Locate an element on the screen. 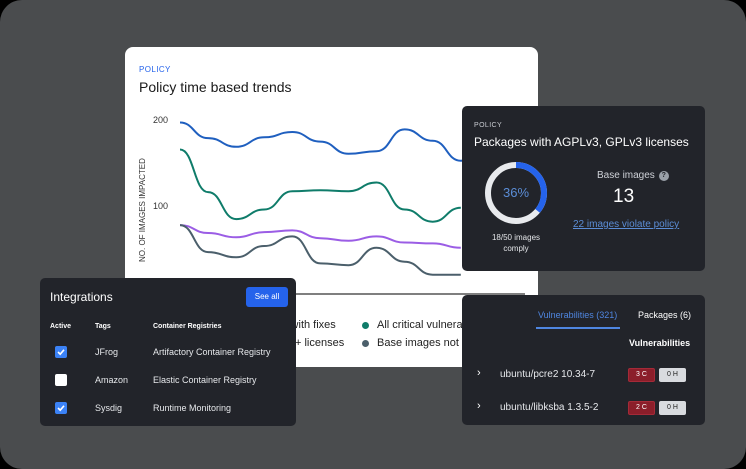 This screenshot has height=469, width=746. integration-registry: Artifactory Container Registry is located at coordinates (212, 352).